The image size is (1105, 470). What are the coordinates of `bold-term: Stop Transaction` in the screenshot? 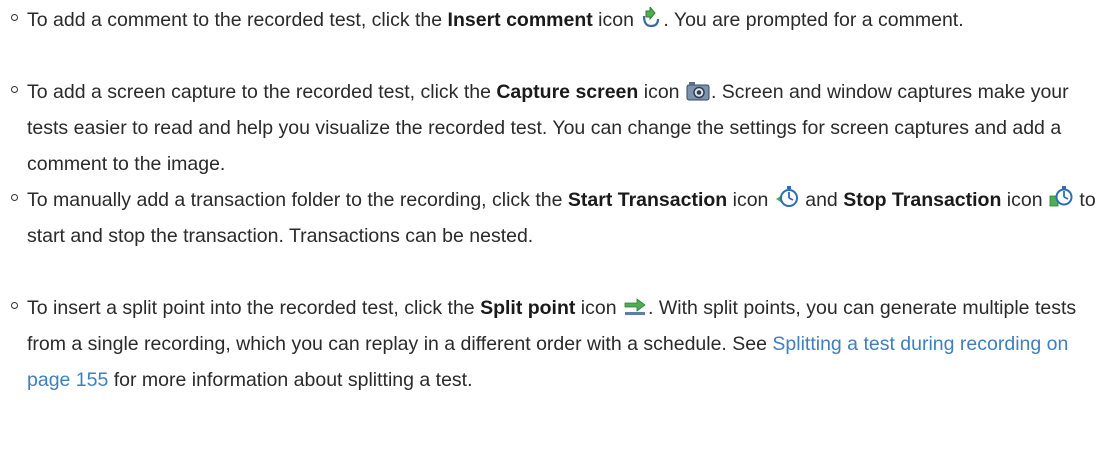 It's located at (922, 200).